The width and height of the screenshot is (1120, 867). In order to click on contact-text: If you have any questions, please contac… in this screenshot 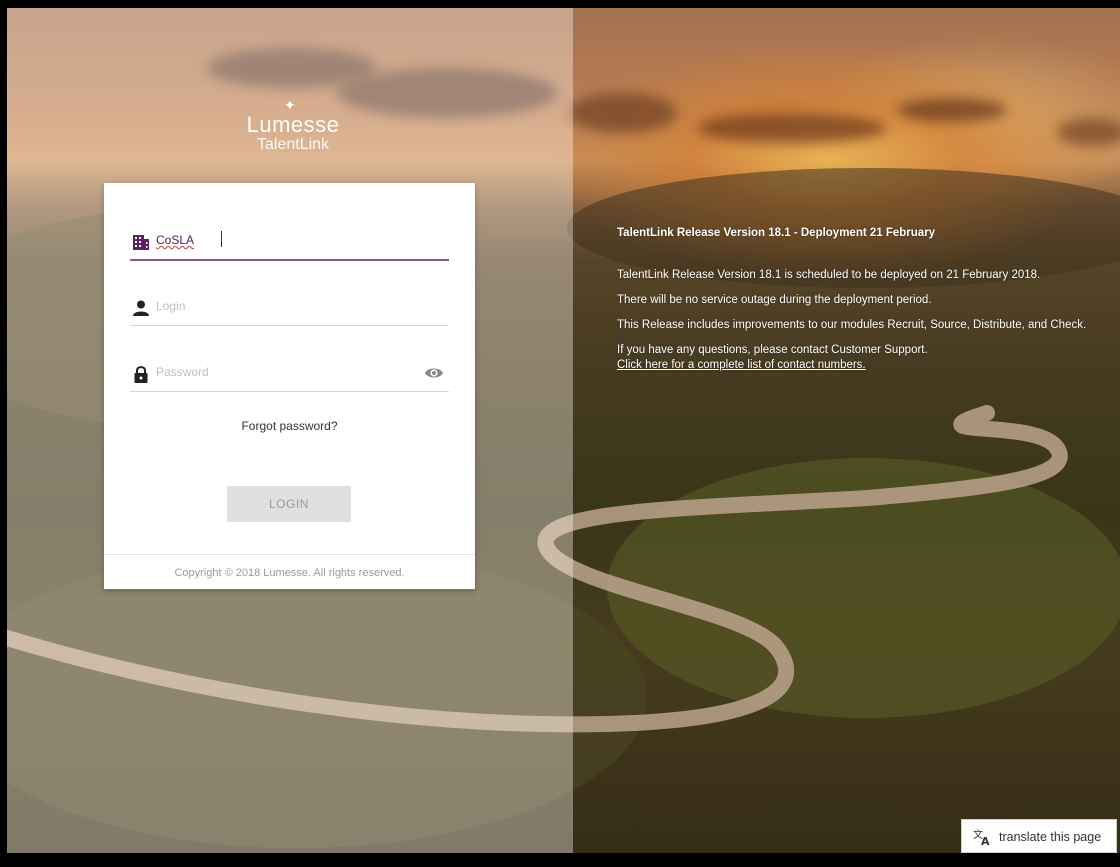, I will do `click(772, 350)`.